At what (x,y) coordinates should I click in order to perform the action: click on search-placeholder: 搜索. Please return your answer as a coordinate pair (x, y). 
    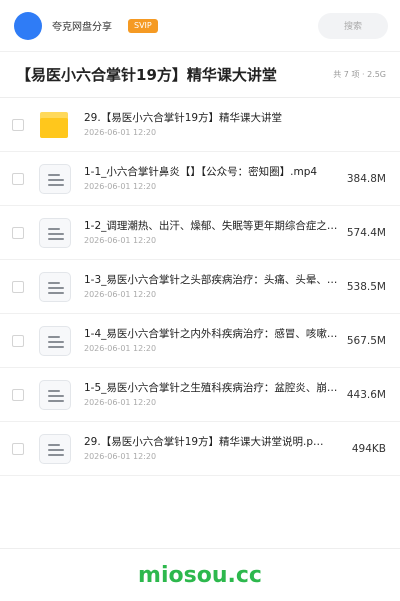
    Looking at the image, I should click on (352, 27).